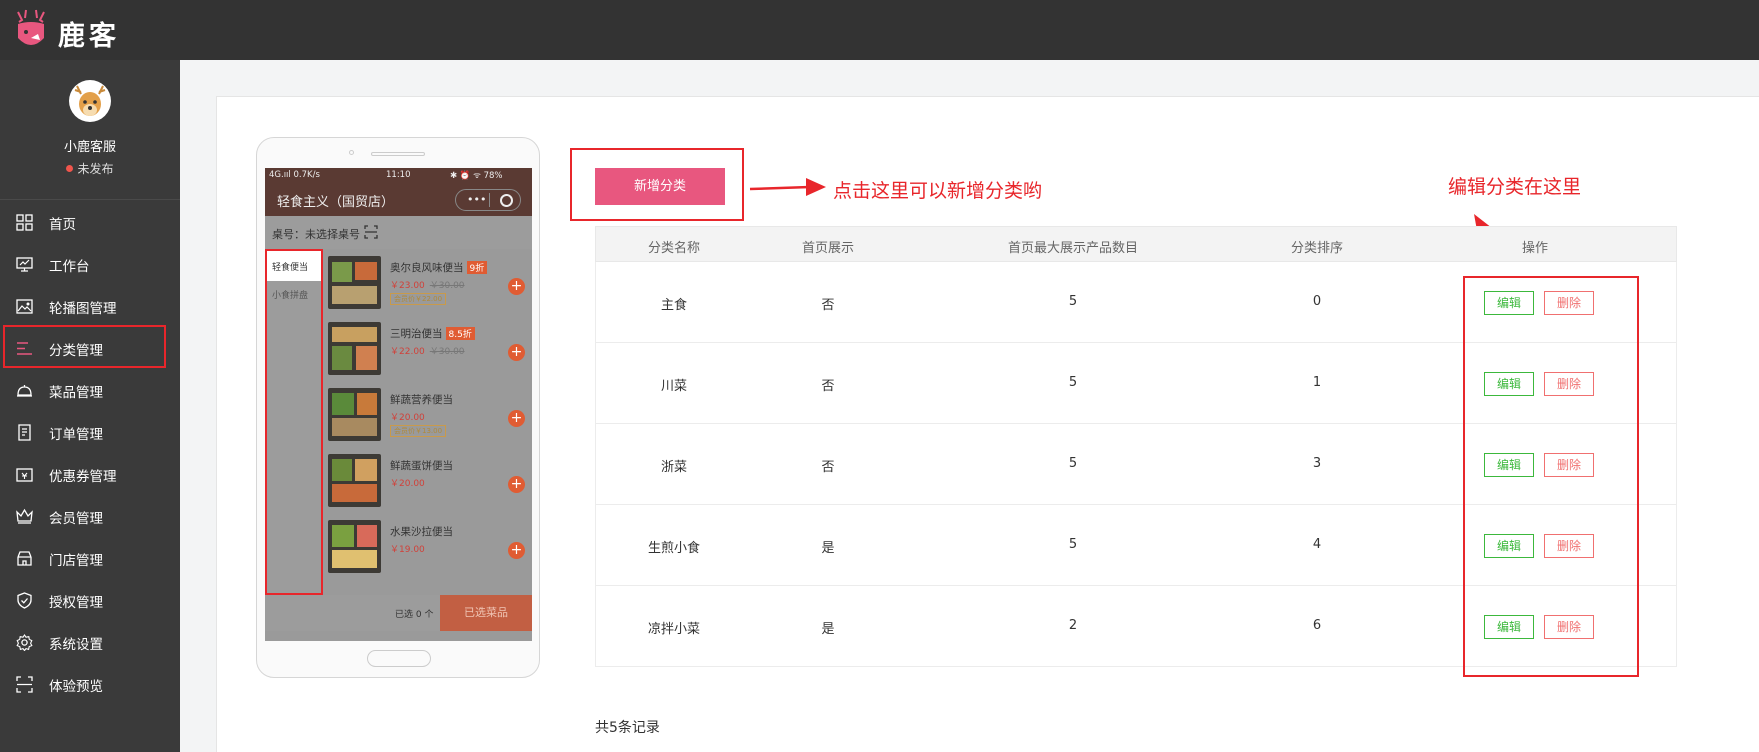  I want to click on monitor-icon, so click(24, 264).